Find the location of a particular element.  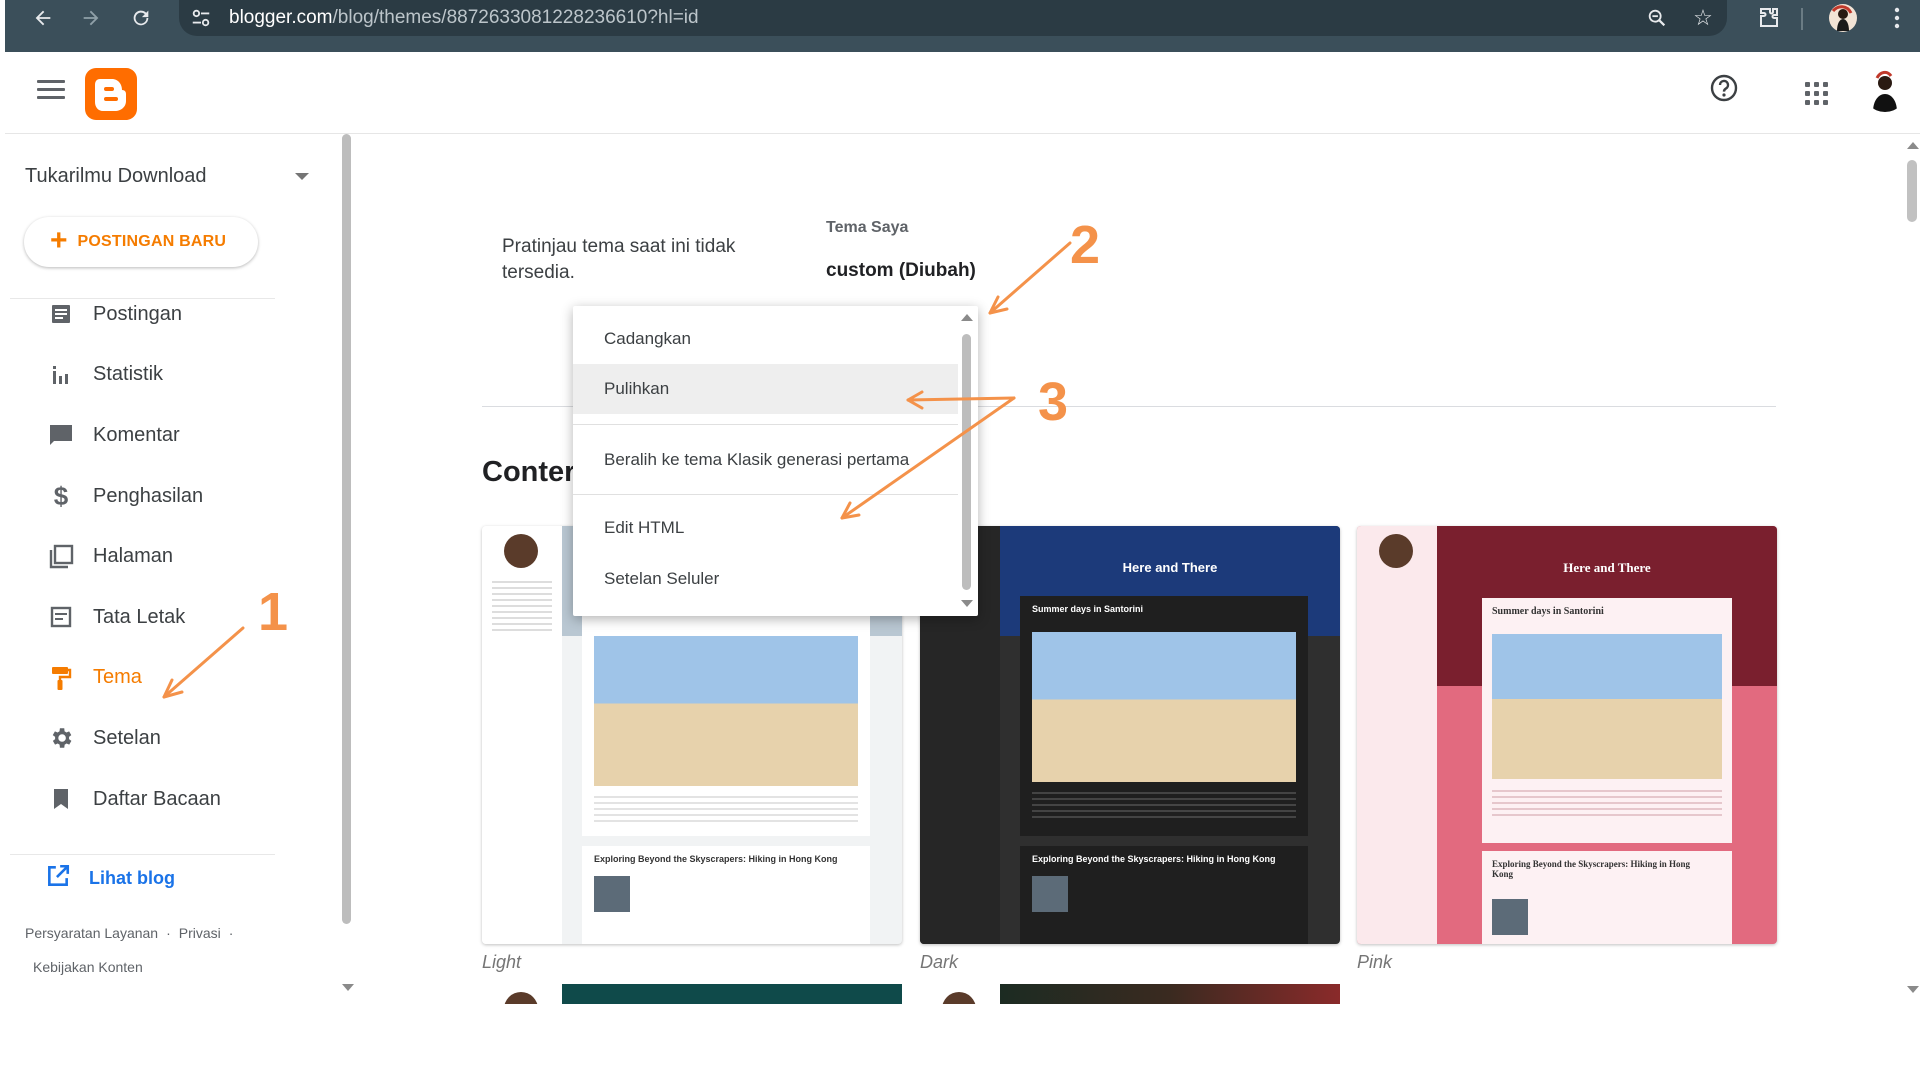

privacy-link: Privasi is located at coordinates (200, 933).